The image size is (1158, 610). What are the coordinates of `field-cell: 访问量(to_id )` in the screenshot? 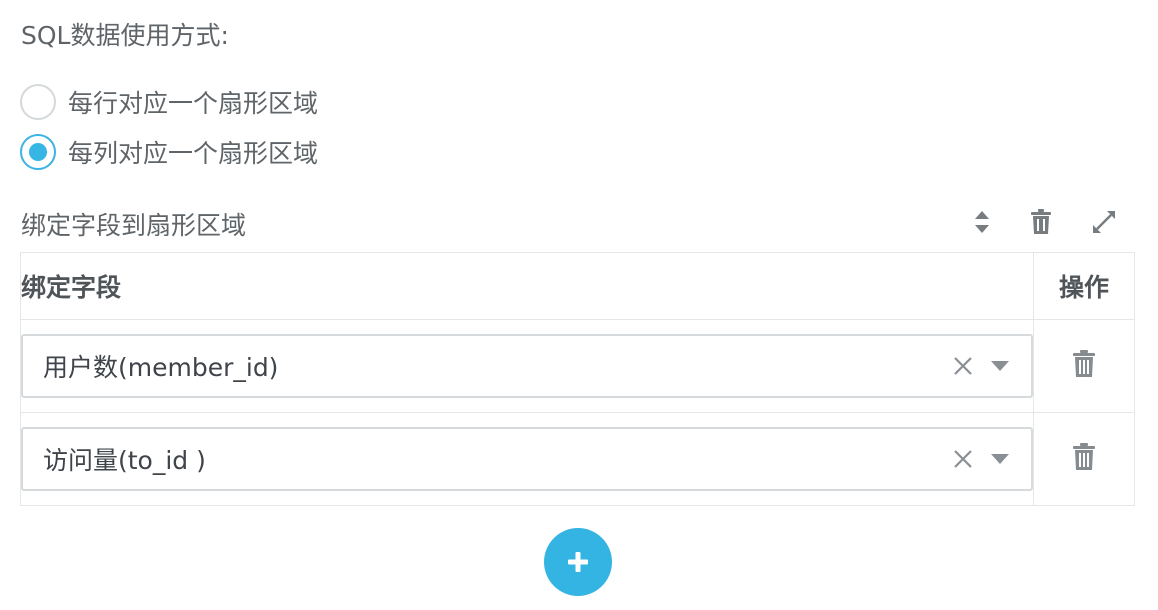 It's located at (527, 459).